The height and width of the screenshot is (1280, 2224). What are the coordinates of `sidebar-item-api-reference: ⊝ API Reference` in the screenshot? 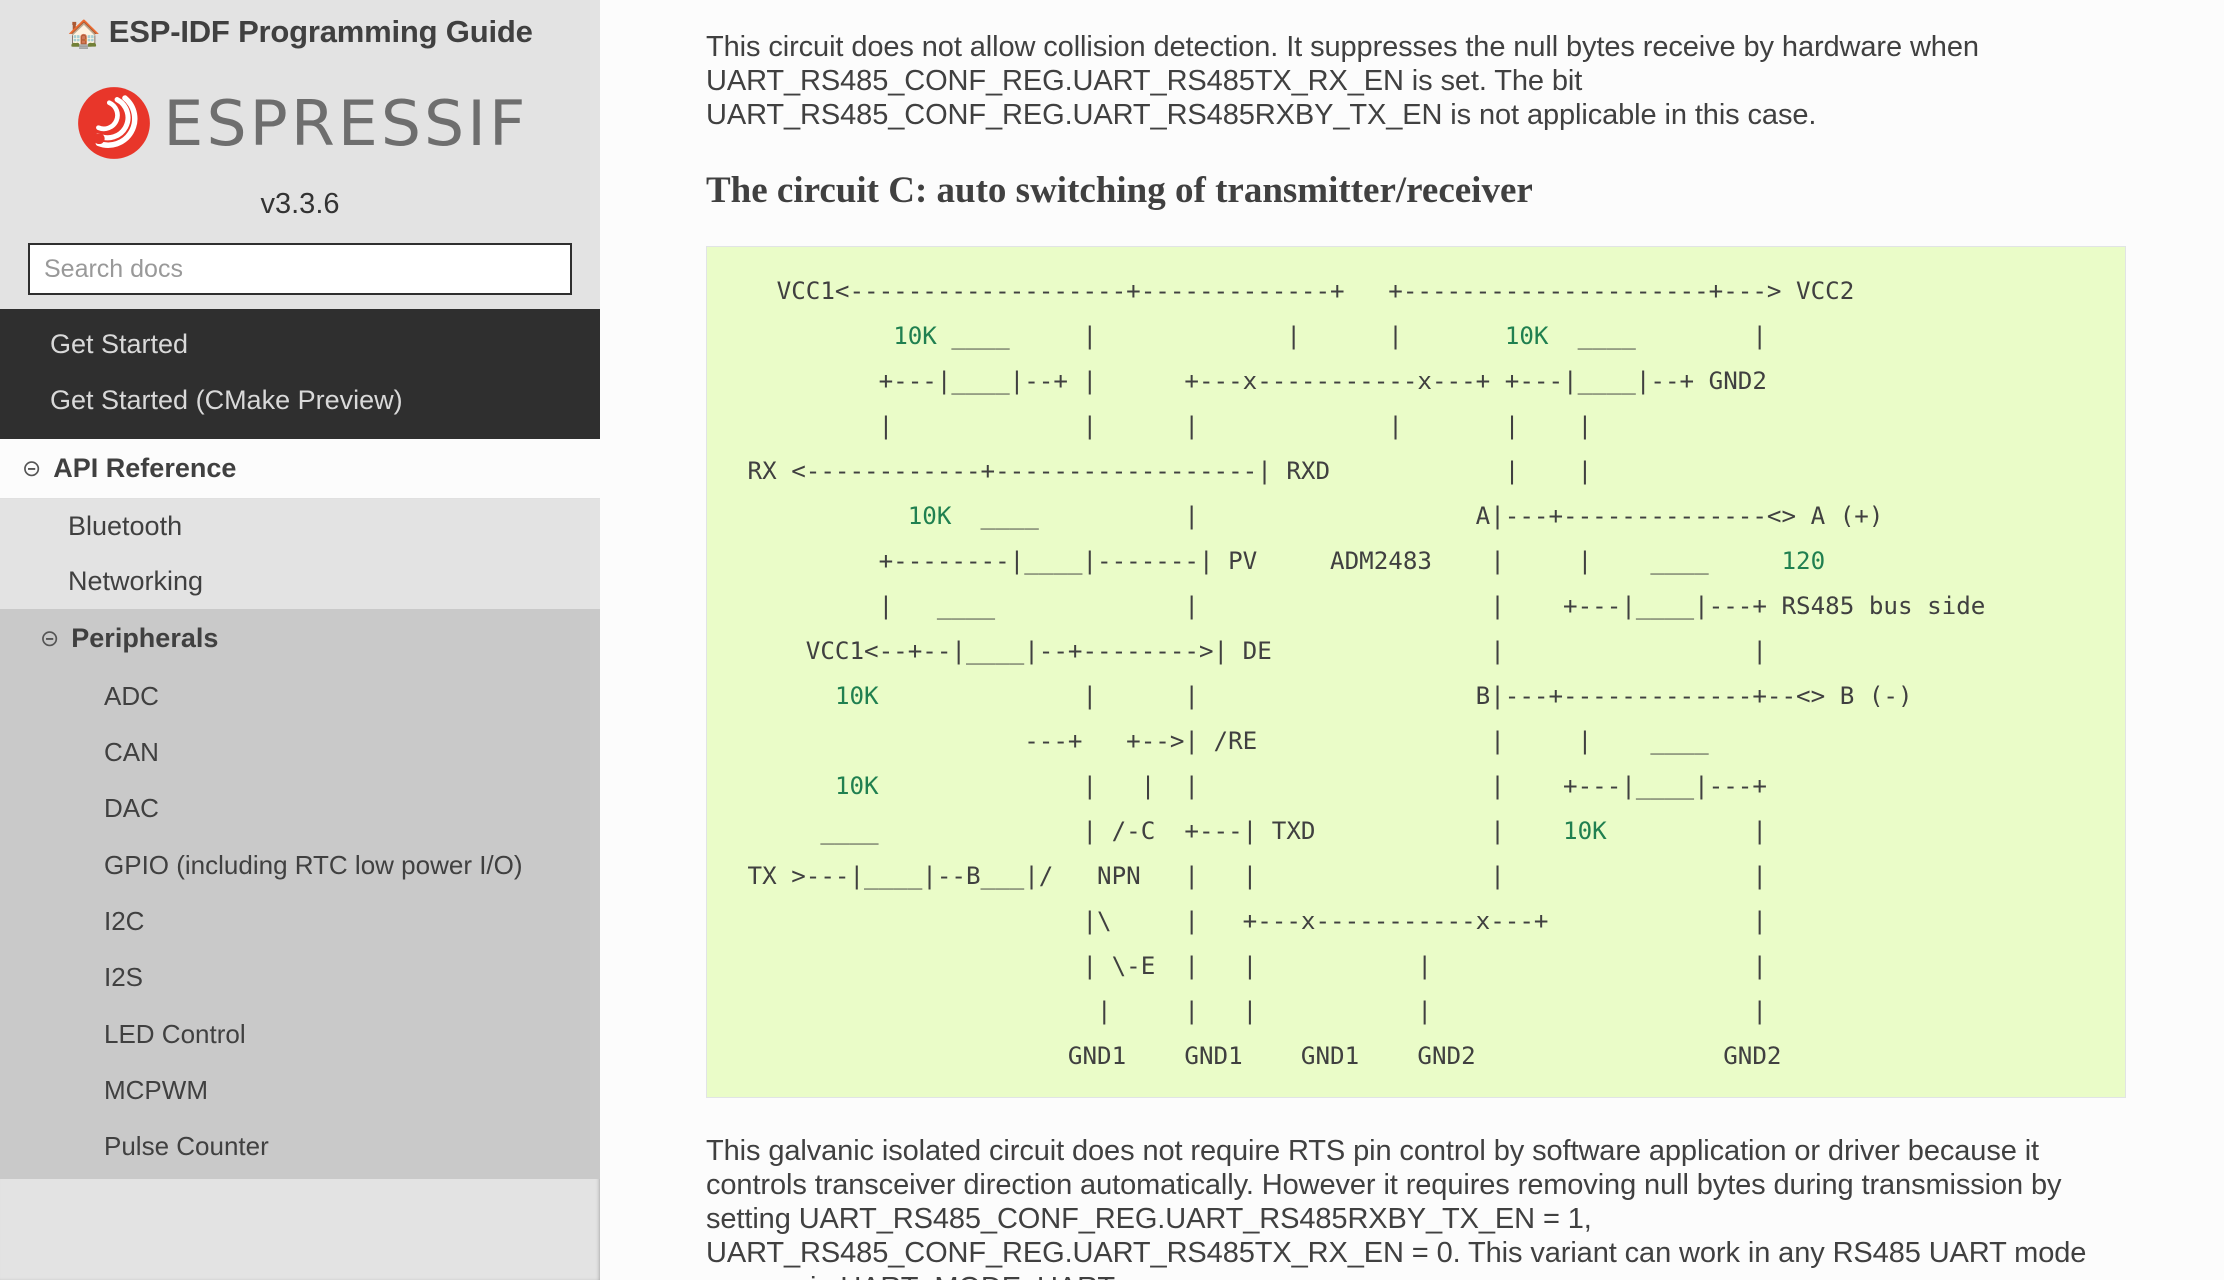 It's located at (300, 468).